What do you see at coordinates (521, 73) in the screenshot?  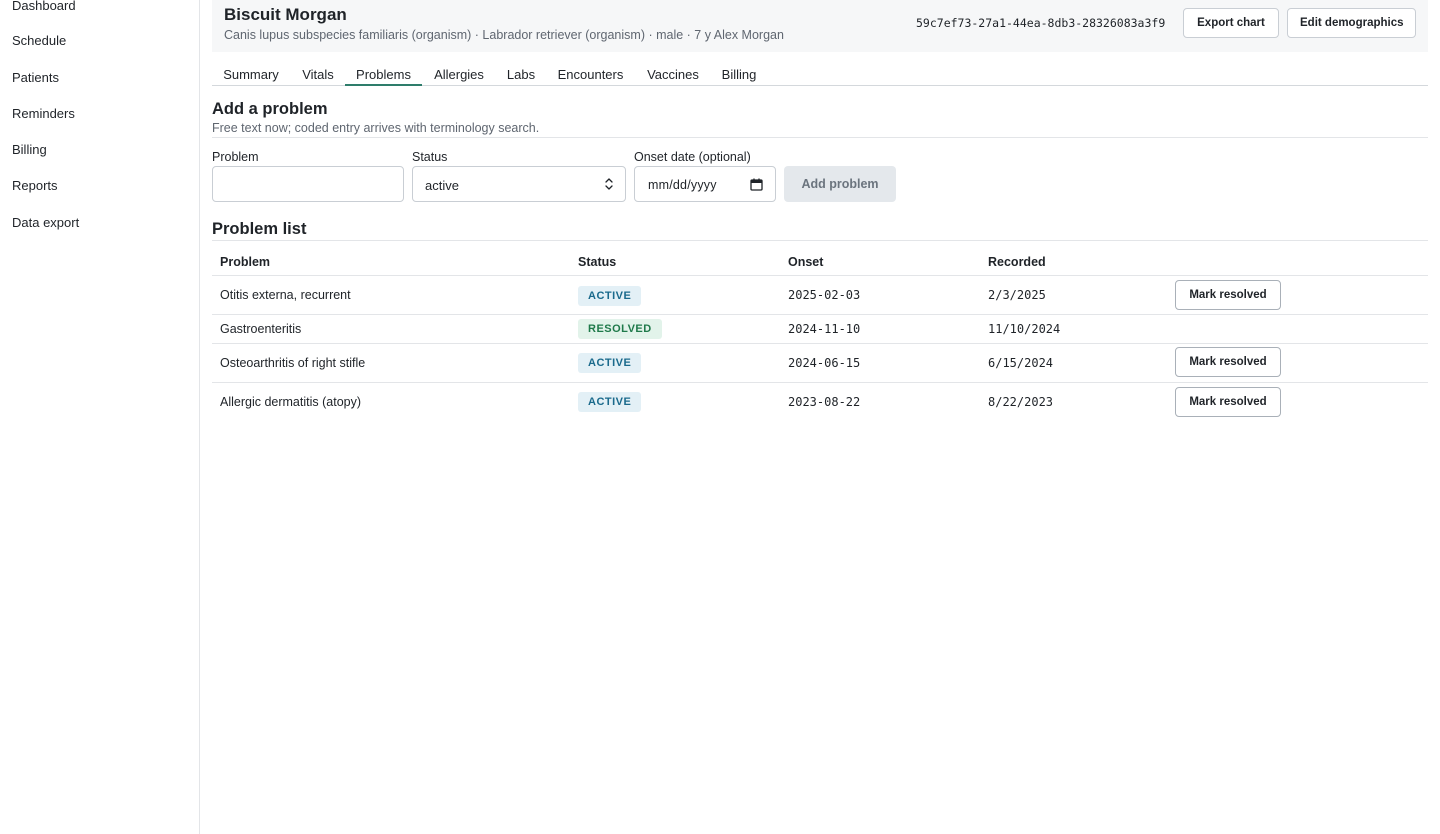 I see `tab-labs: Labs` at bounding box center [521, 73].